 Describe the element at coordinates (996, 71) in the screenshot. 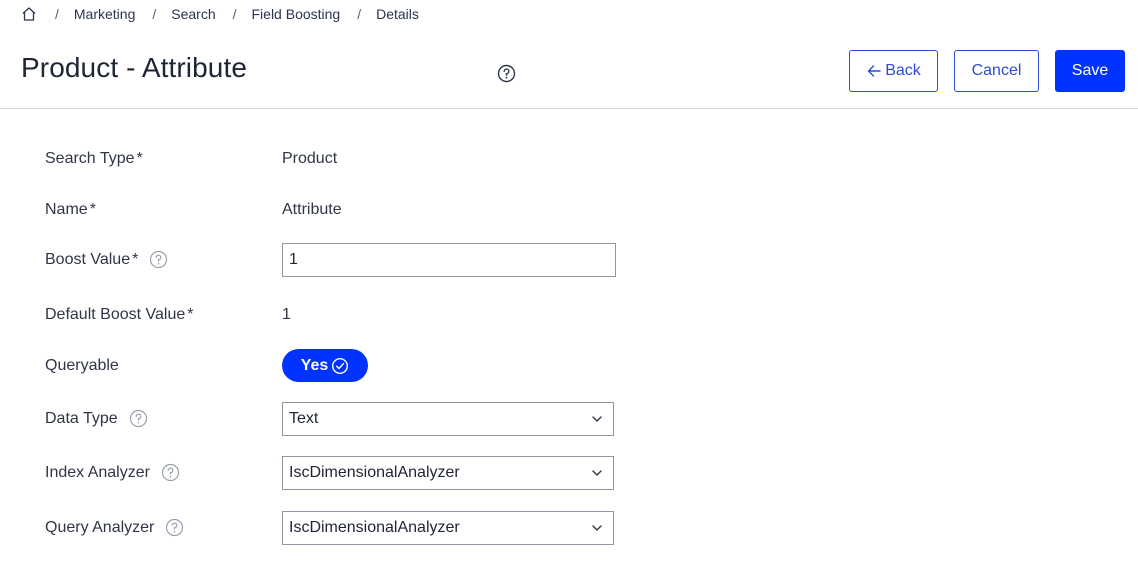

I see `cancel-button: Cancel` at that location.